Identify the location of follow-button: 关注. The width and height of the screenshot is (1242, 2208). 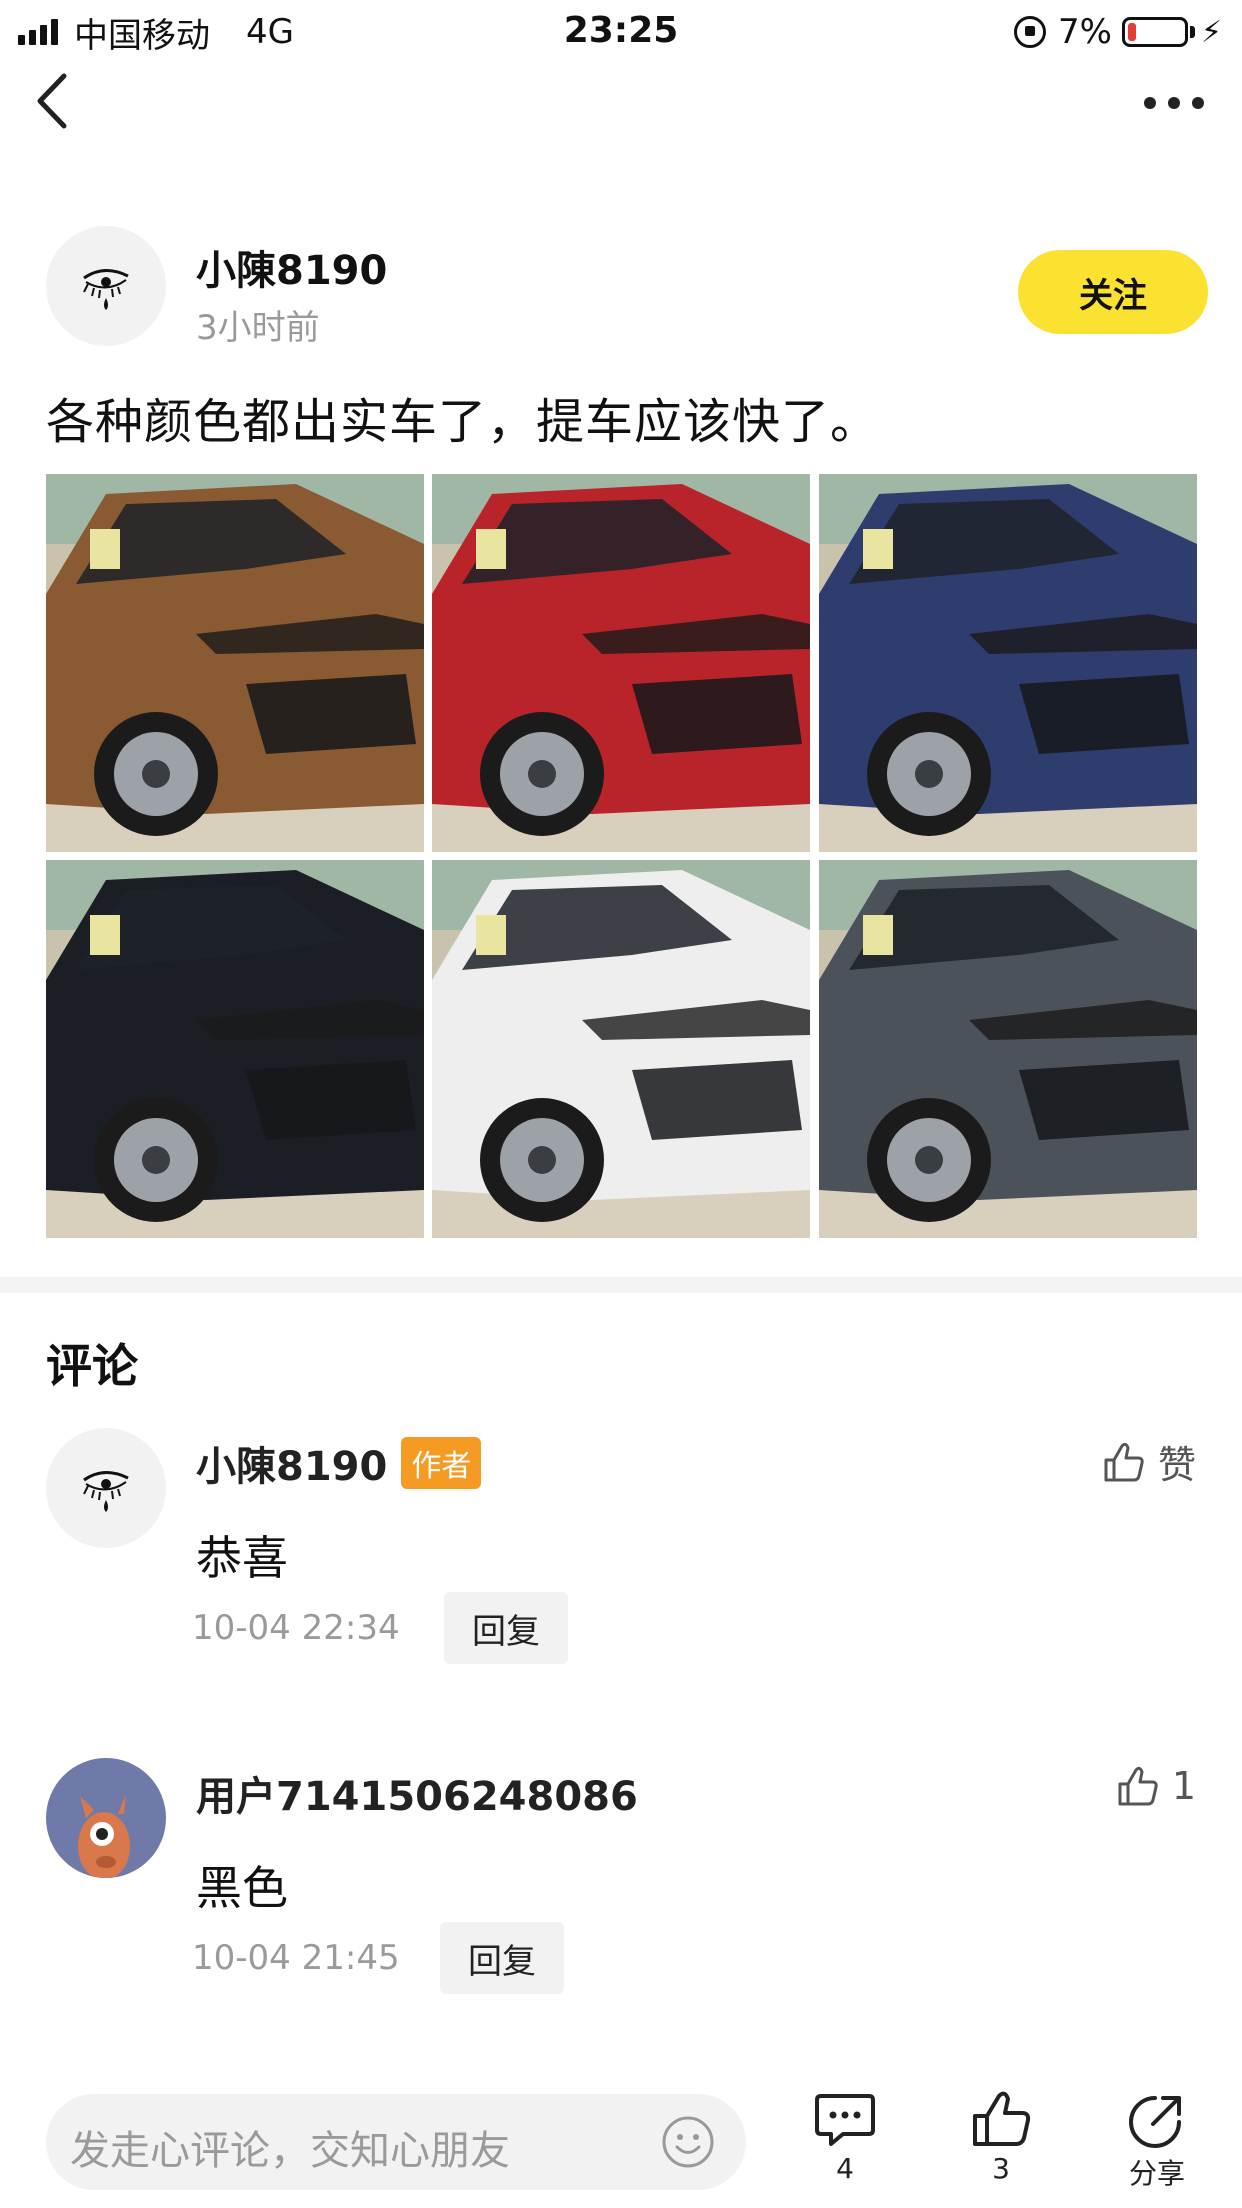
(1113, 292).